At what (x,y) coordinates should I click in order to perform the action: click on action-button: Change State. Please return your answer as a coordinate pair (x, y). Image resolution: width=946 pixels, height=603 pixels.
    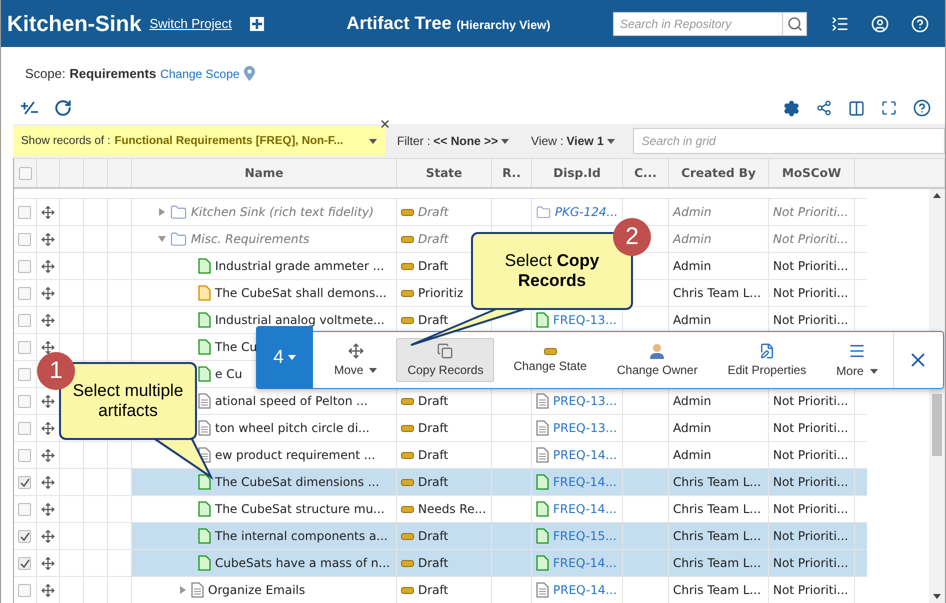
    Looking at the image, I should click on (550, 360).